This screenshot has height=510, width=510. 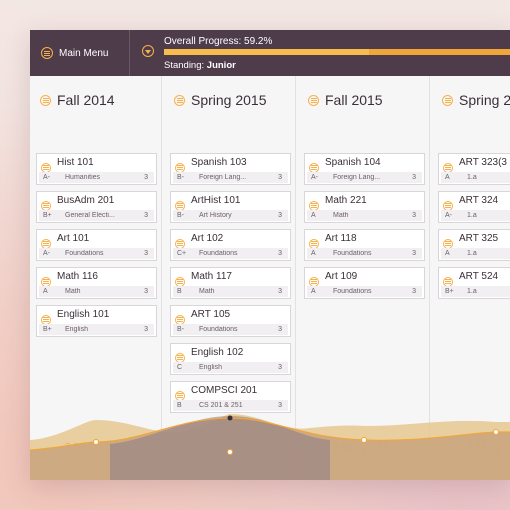 What do you see at coordinates (230, 283) in the screenshot?
I see `course-card: Math 117 B Math 3` at bounding box center [230, 283].